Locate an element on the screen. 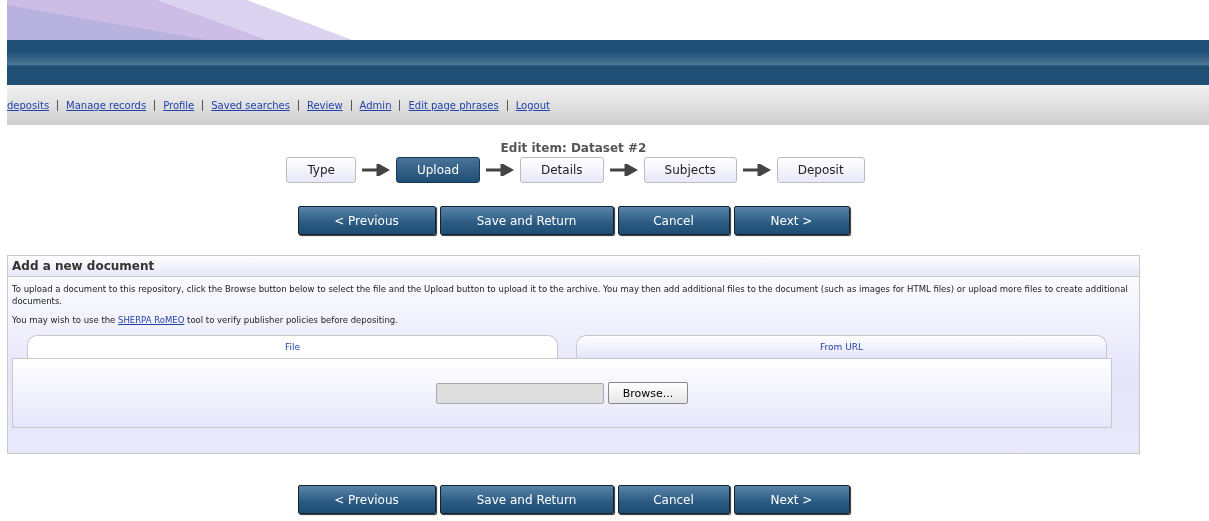 This screenshot has width=1209, height=521. page-title: Edit item: Dataset #2 is located at coordinates (573, 148).